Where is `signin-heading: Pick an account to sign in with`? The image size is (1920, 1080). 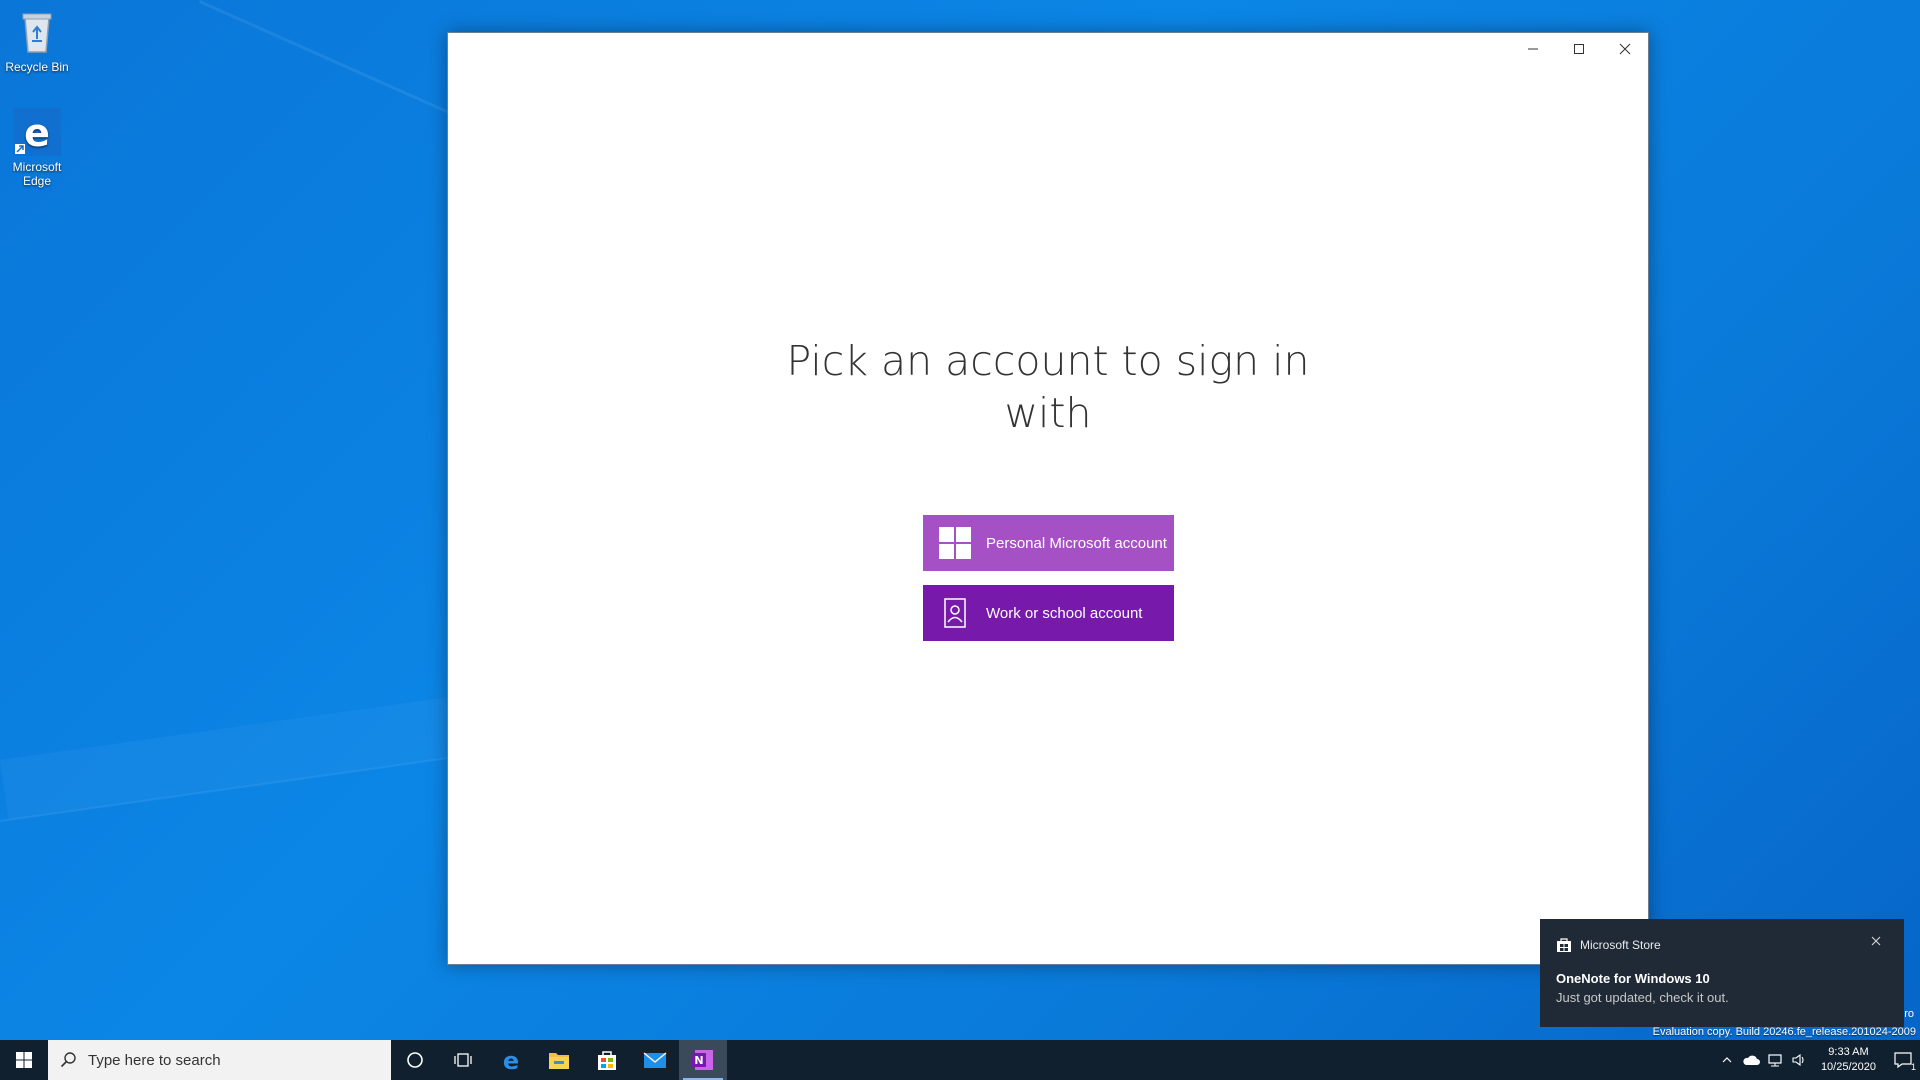 signin-heading: Pick an account to sign in with is located at coordinates (1048, 387).